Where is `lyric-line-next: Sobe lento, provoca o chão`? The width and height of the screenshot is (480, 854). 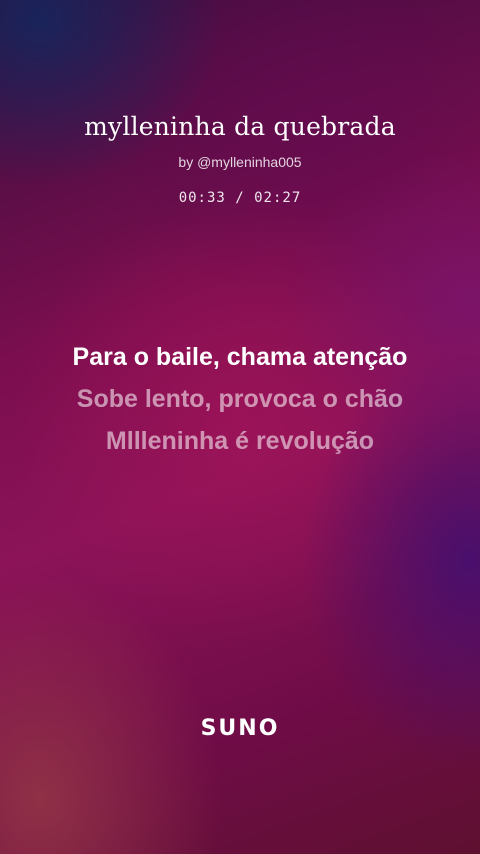
lyric-line-next: Sobe lento, provoca o chão is located at coordinates (240, 399).